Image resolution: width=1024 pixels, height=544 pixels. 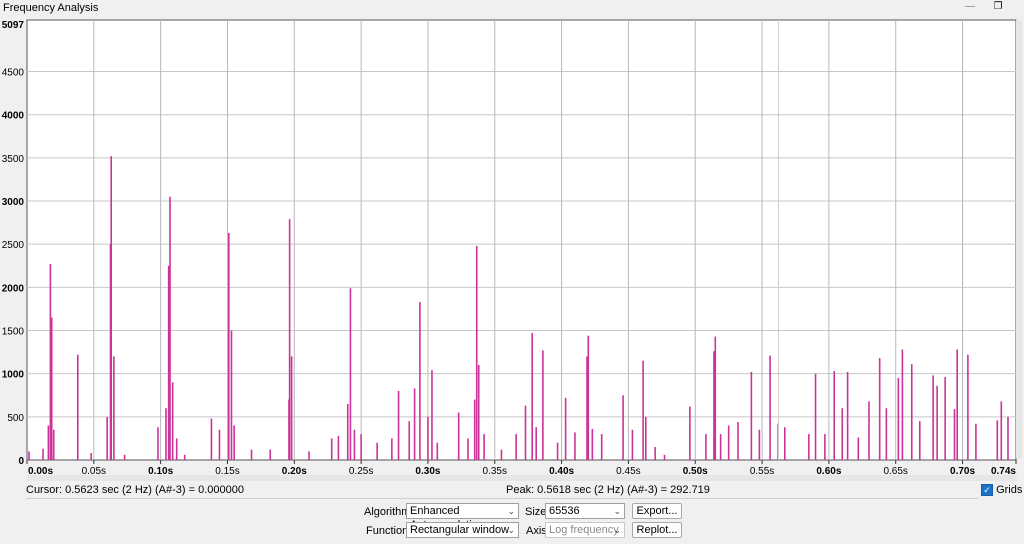 I want to click on axis-value: Log frequency, so click(x=584, y=530).